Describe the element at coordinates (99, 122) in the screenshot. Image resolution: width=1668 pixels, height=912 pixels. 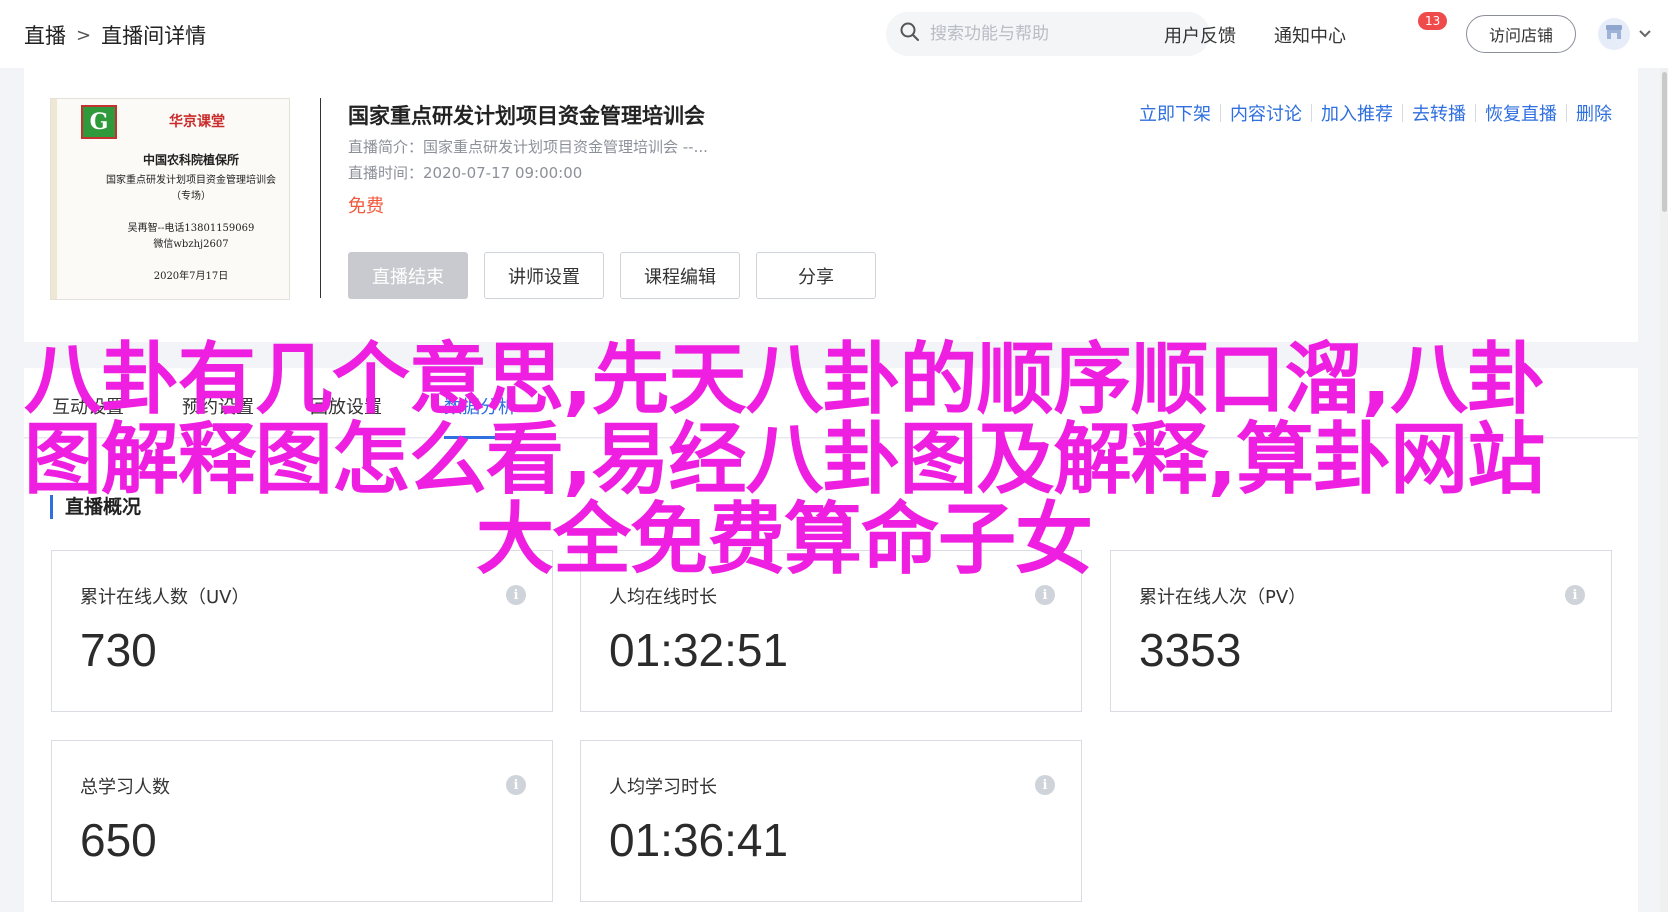
I see `brand-logo-icon: G` at that location.